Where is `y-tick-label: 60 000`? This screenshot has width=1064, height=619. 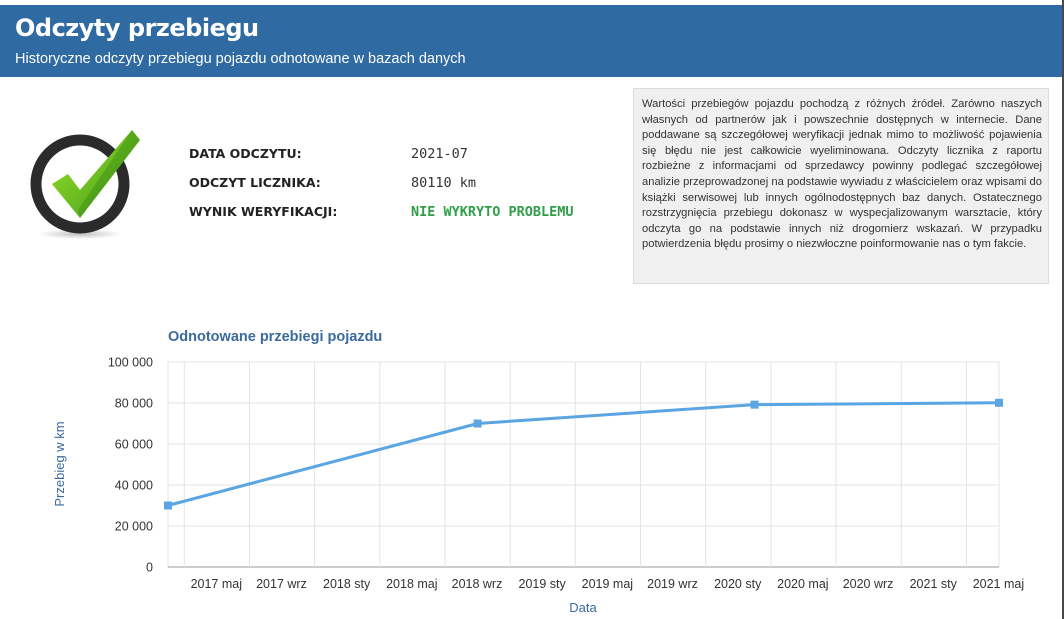 y-tick-label: 60 000 is located at coordinates (134, 445).